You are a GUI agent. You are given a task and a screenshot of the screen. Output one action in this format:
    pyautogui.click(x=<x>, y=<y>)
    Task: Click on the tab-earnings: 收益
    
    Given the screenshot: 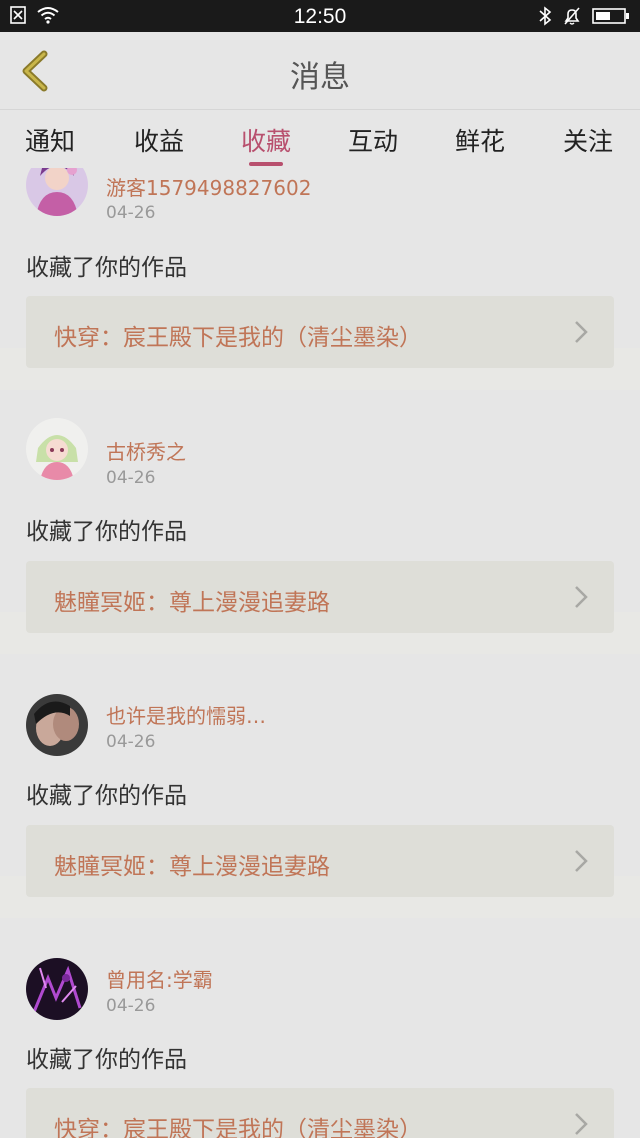 What is the action you would take?
    pyautogui.click(x=159, y=140)
    